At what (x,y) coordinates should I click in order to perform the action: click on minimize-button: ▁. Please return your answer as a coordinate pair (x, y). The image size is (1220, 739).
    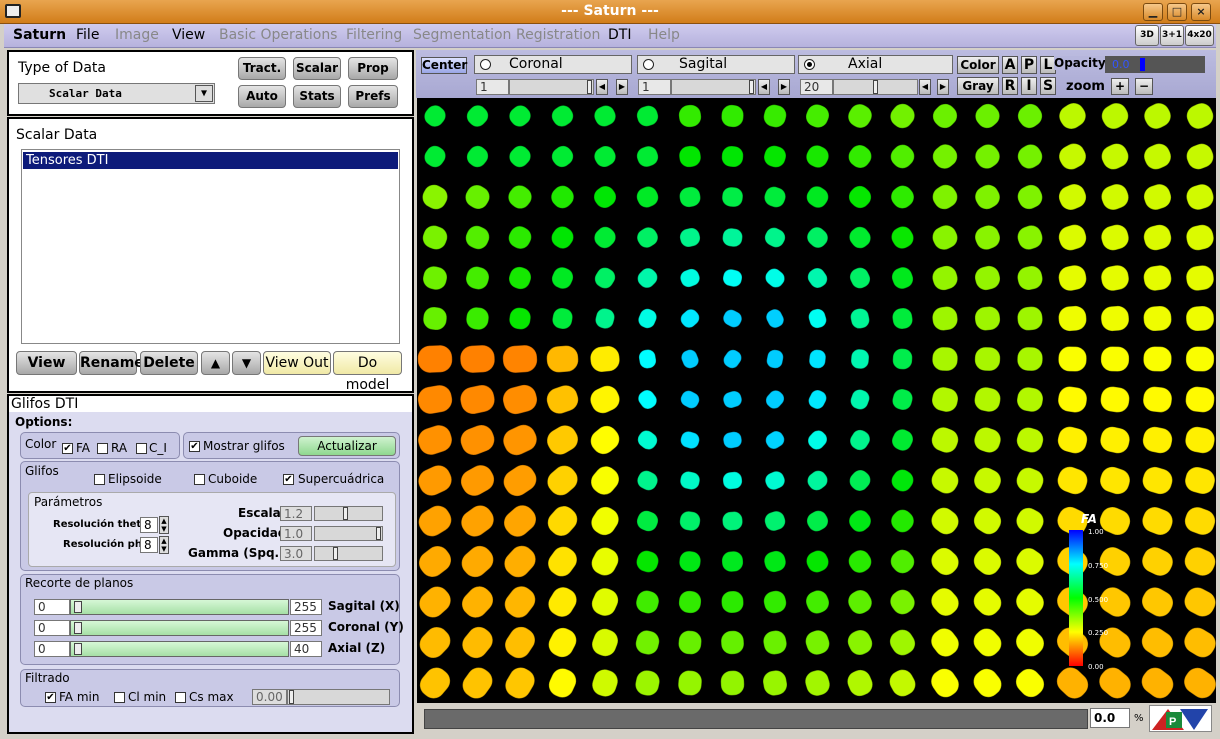
    Looking at the image, I should click on (1153, 12).